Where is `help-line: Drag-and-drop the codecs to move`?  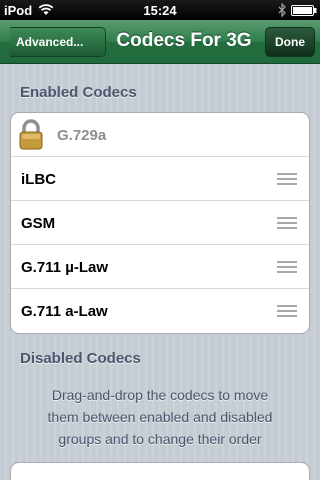 help-line: Drag-and-drop the codecs to move is located at coordinates (160, 395).